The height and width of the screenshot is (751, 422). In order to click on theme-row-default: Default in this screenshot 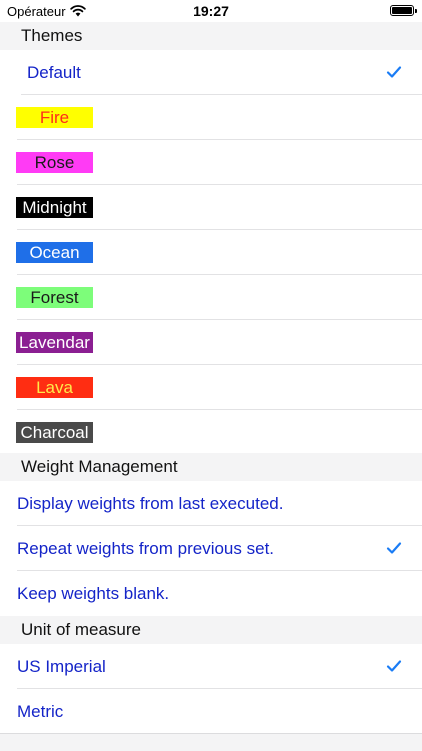, I will do `click(211, 72)`.